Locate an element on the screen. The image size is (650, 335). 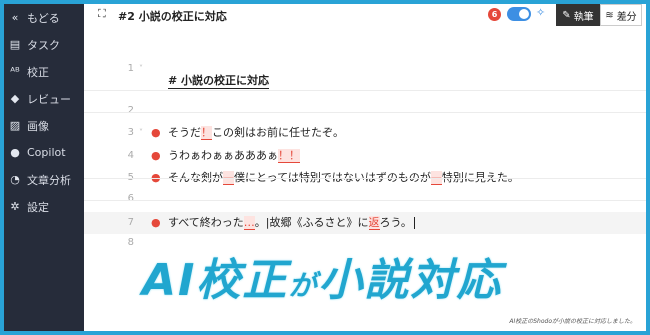
back-icon: « is located at coordinates (15, 17).